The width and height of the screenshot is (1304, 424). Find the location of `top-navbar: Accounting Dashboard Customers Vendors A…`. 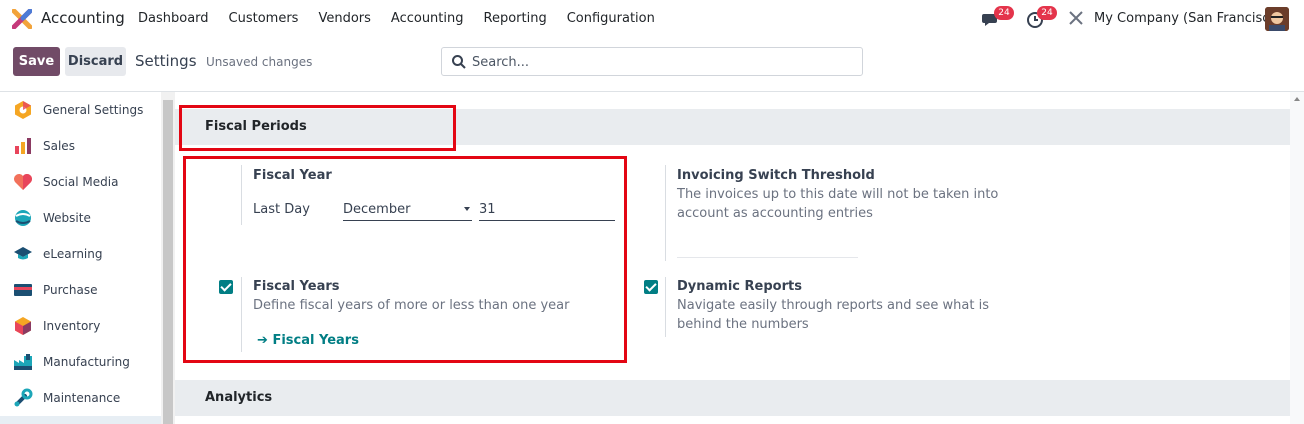

top-navbar: Accounting Dashboard Customers Vendors A… is located at coordinates (652, 19).